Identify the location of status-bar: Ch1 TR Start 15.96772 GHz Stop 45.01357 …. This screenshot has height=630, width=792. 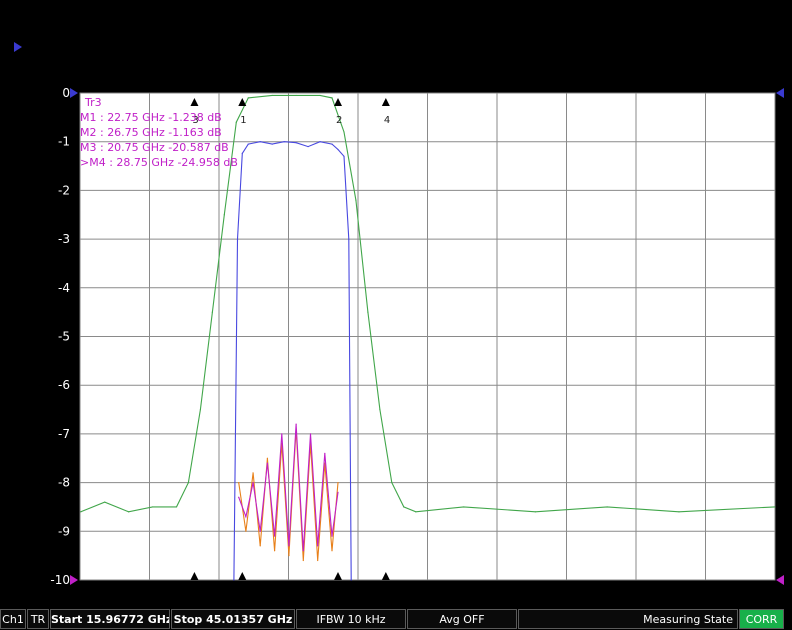
(396, 619).